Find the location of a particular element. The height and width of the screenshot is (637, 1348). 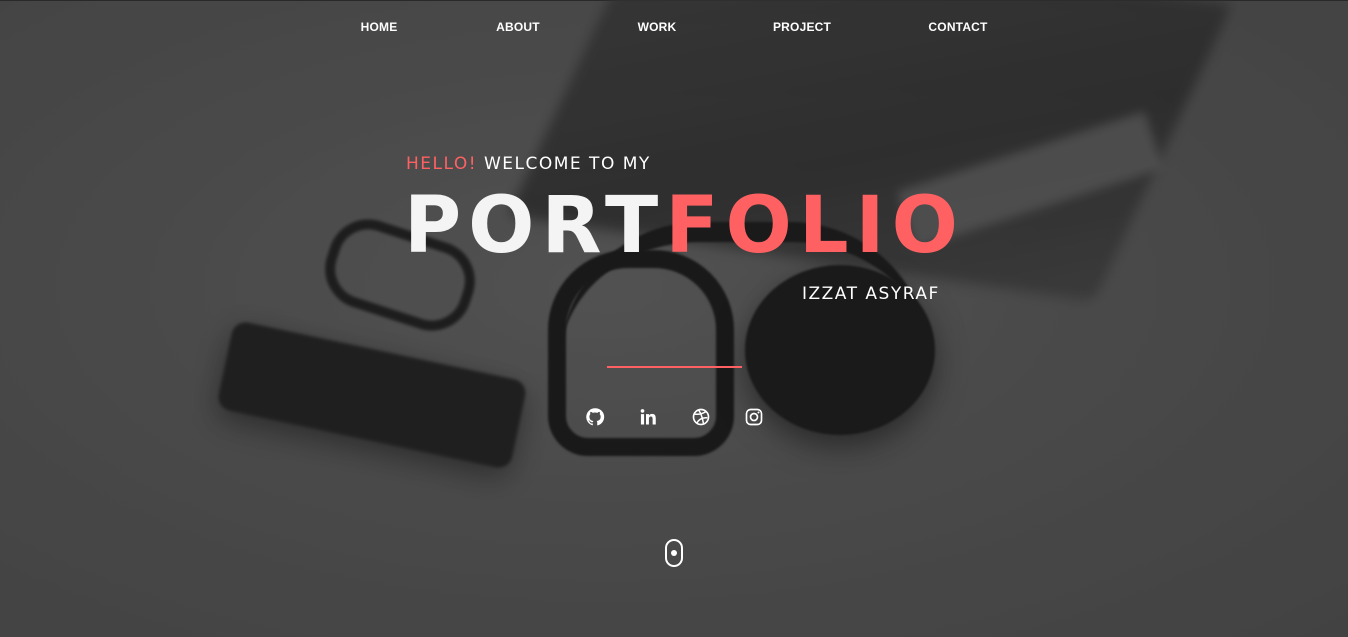

instagram-link is located at coordinates (754, 419).